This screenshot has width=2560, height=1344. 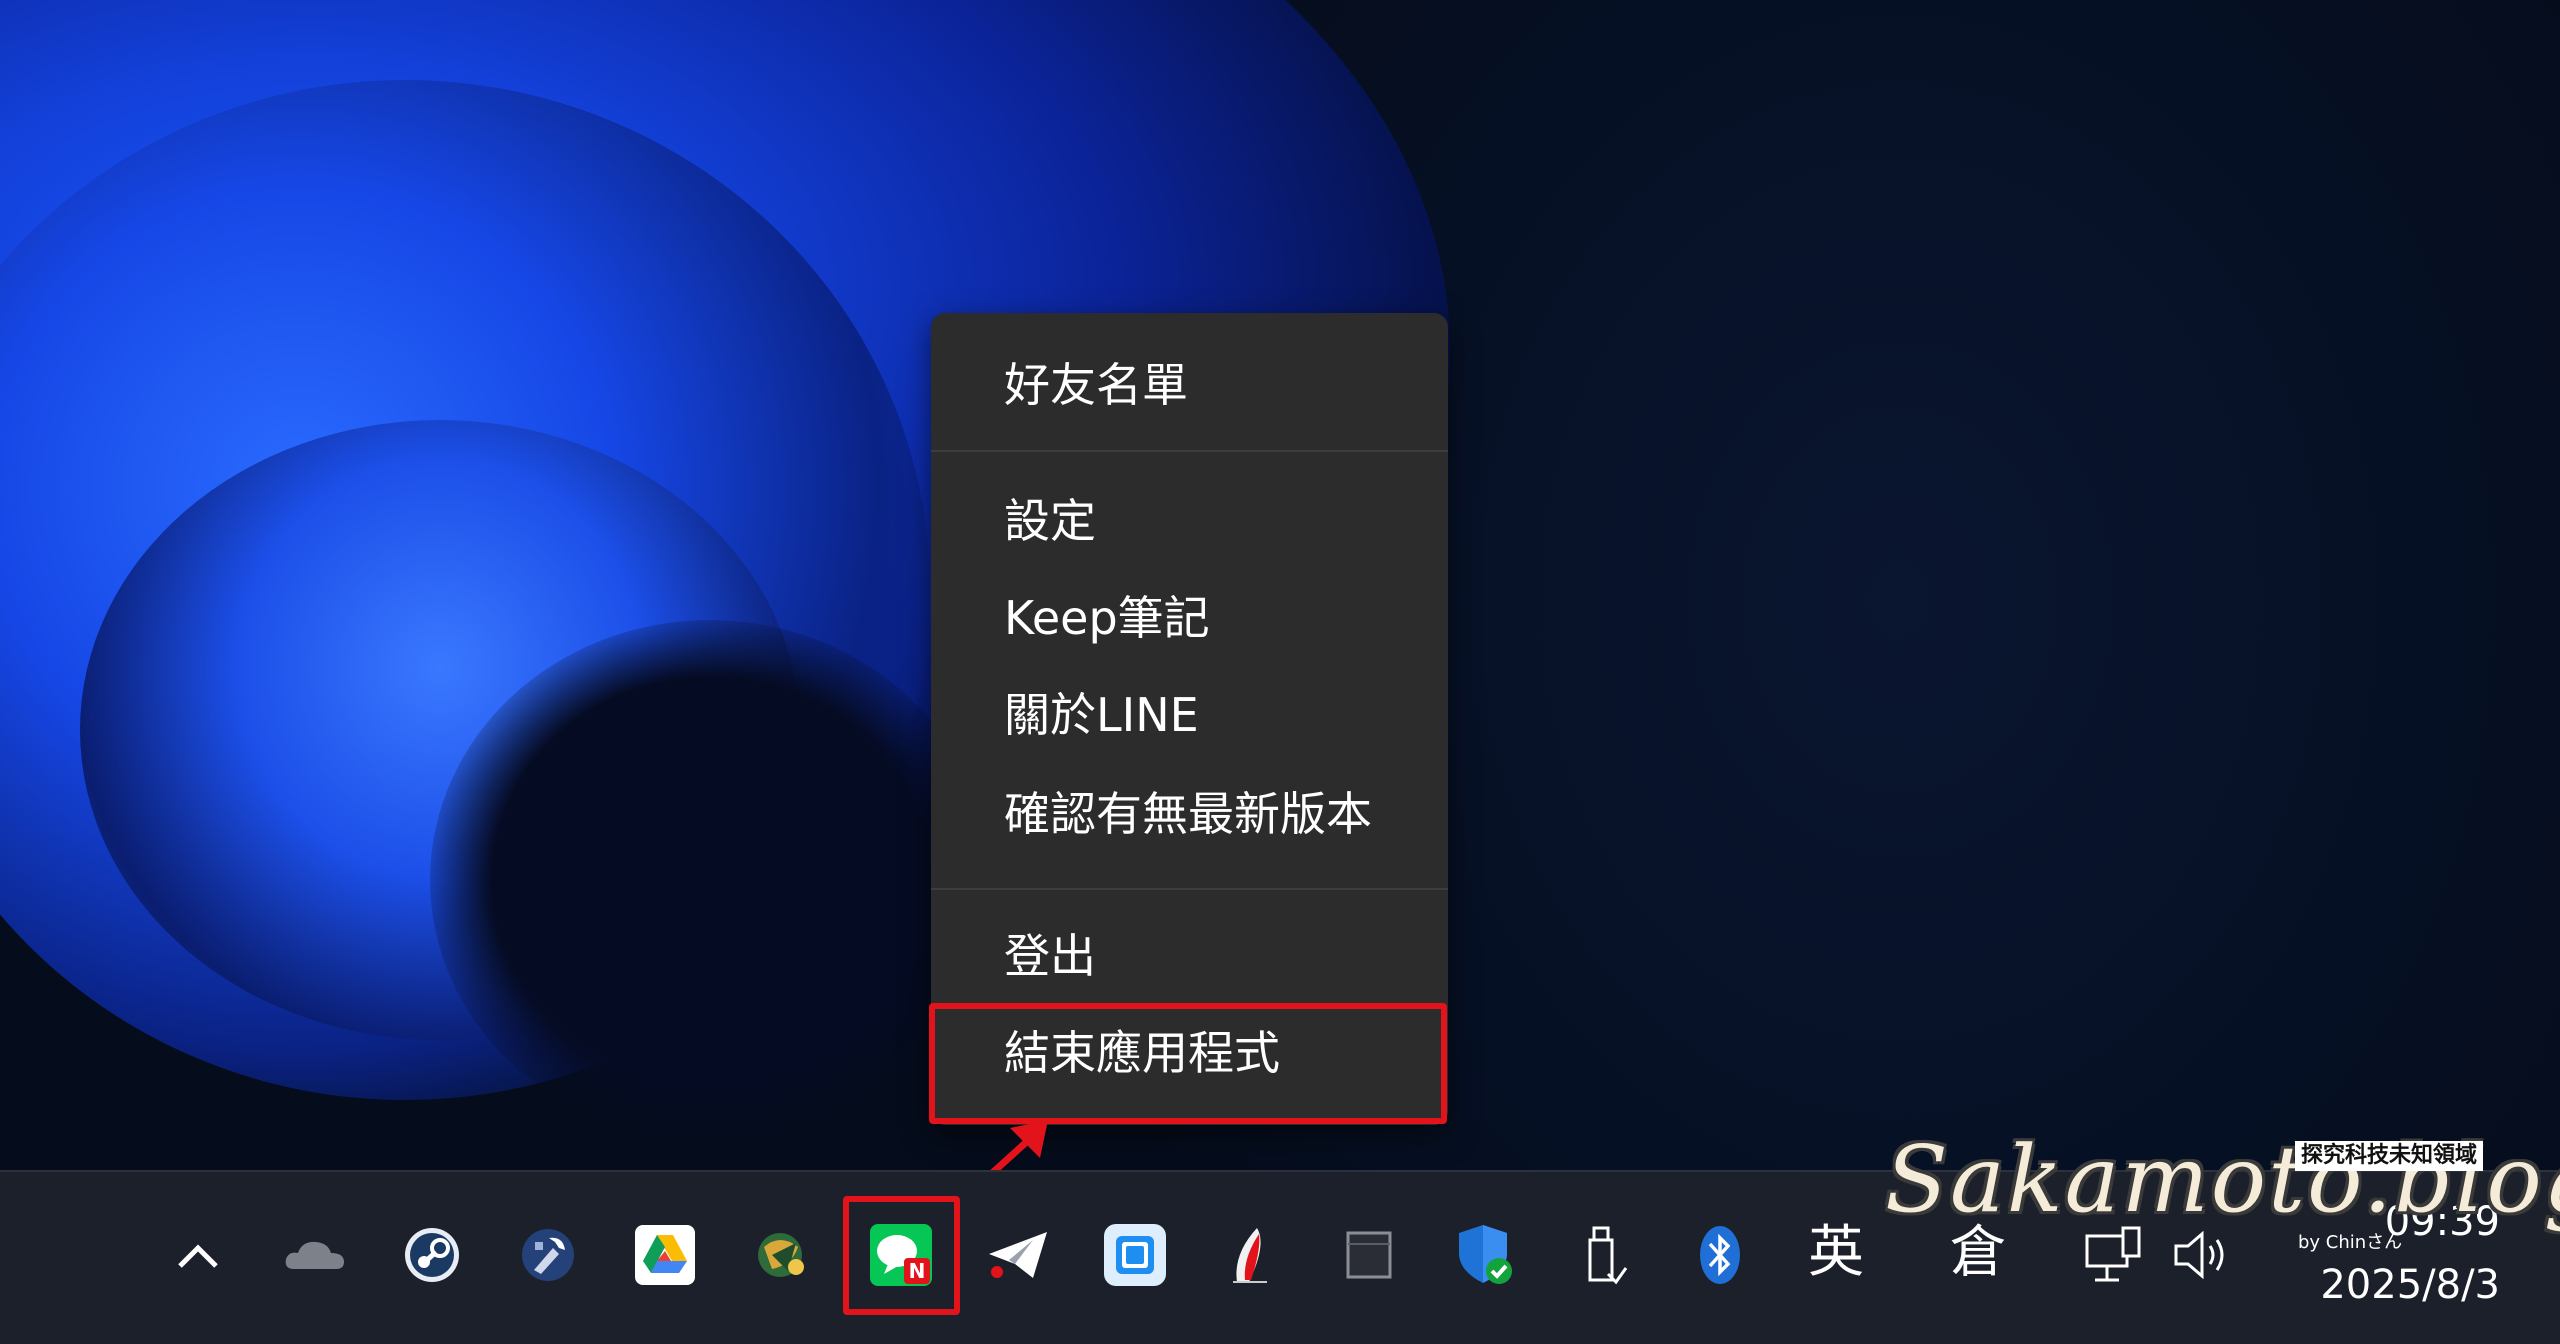 What do you see at coordinates (548, 1255) in the screenshot?
I see `dev-tools-icon` at bounding box center [548, 1255].